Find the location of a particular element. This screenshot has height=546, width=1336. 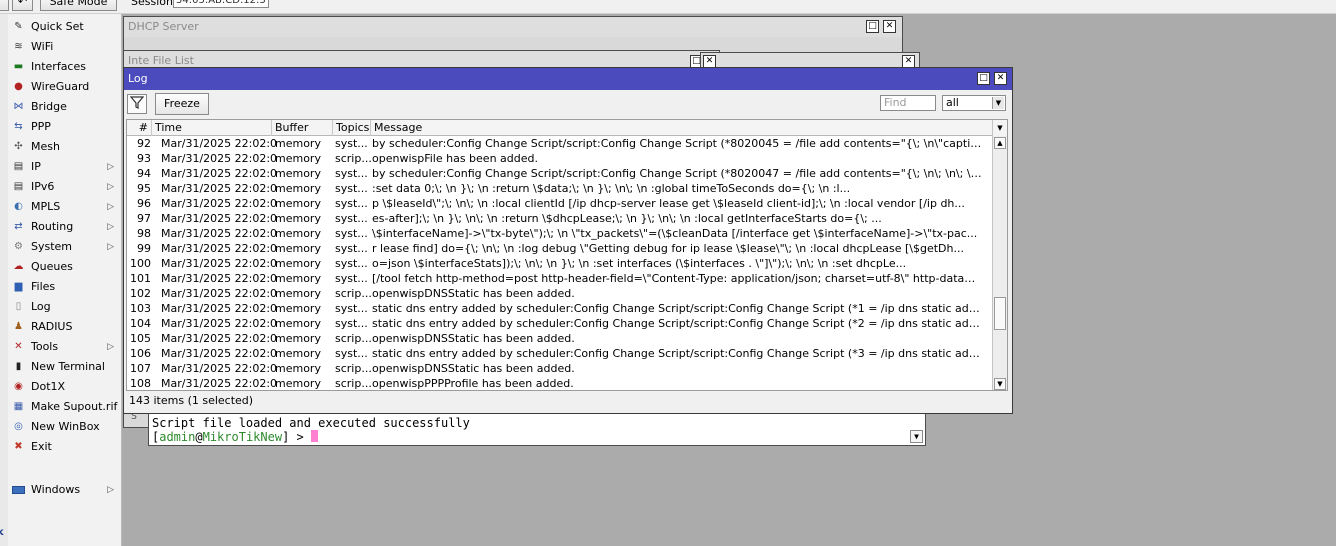

table-header: # Time Buffer Topics Message is located at coordinates (560, 128).